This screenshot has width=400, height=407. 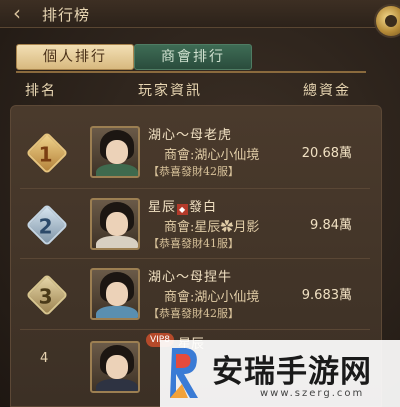 What do you see at coordinates (292, 372) in the screenshot?
I see `watermark-text: 安瑞手游网` at bounding box center [292, 372].